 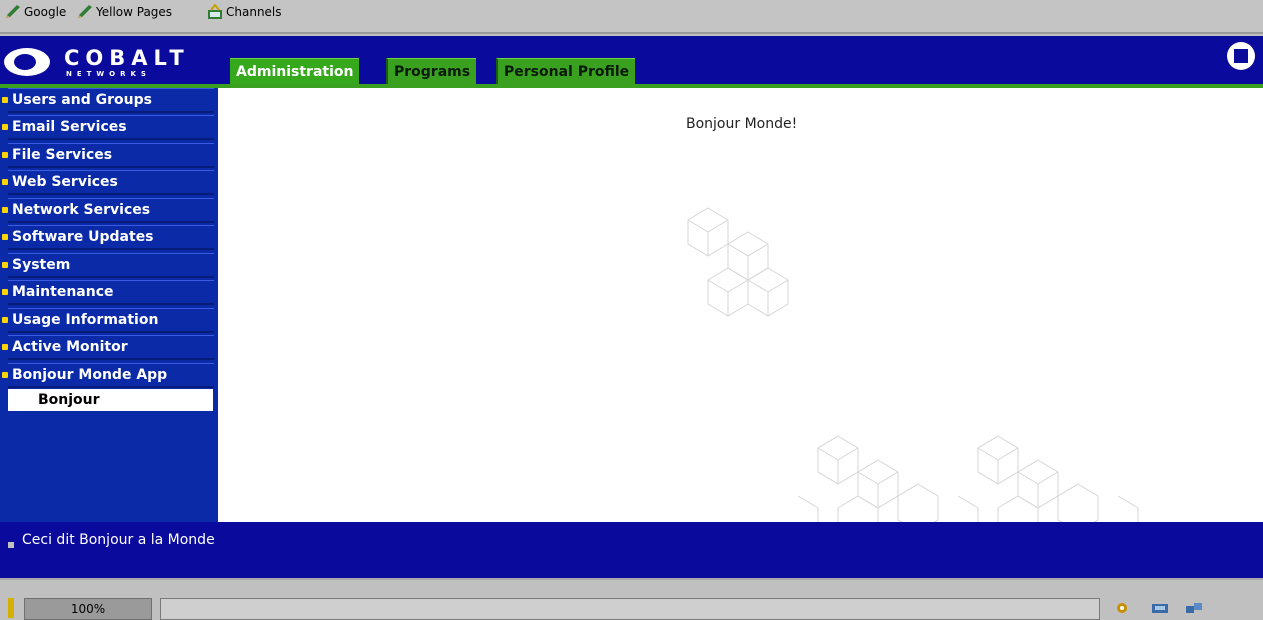 What do you see at coordinates (90, 375) in the screenshot?
I see `sidebar-item-label: Bonjour Monde App` at bounding box center [90, 375].